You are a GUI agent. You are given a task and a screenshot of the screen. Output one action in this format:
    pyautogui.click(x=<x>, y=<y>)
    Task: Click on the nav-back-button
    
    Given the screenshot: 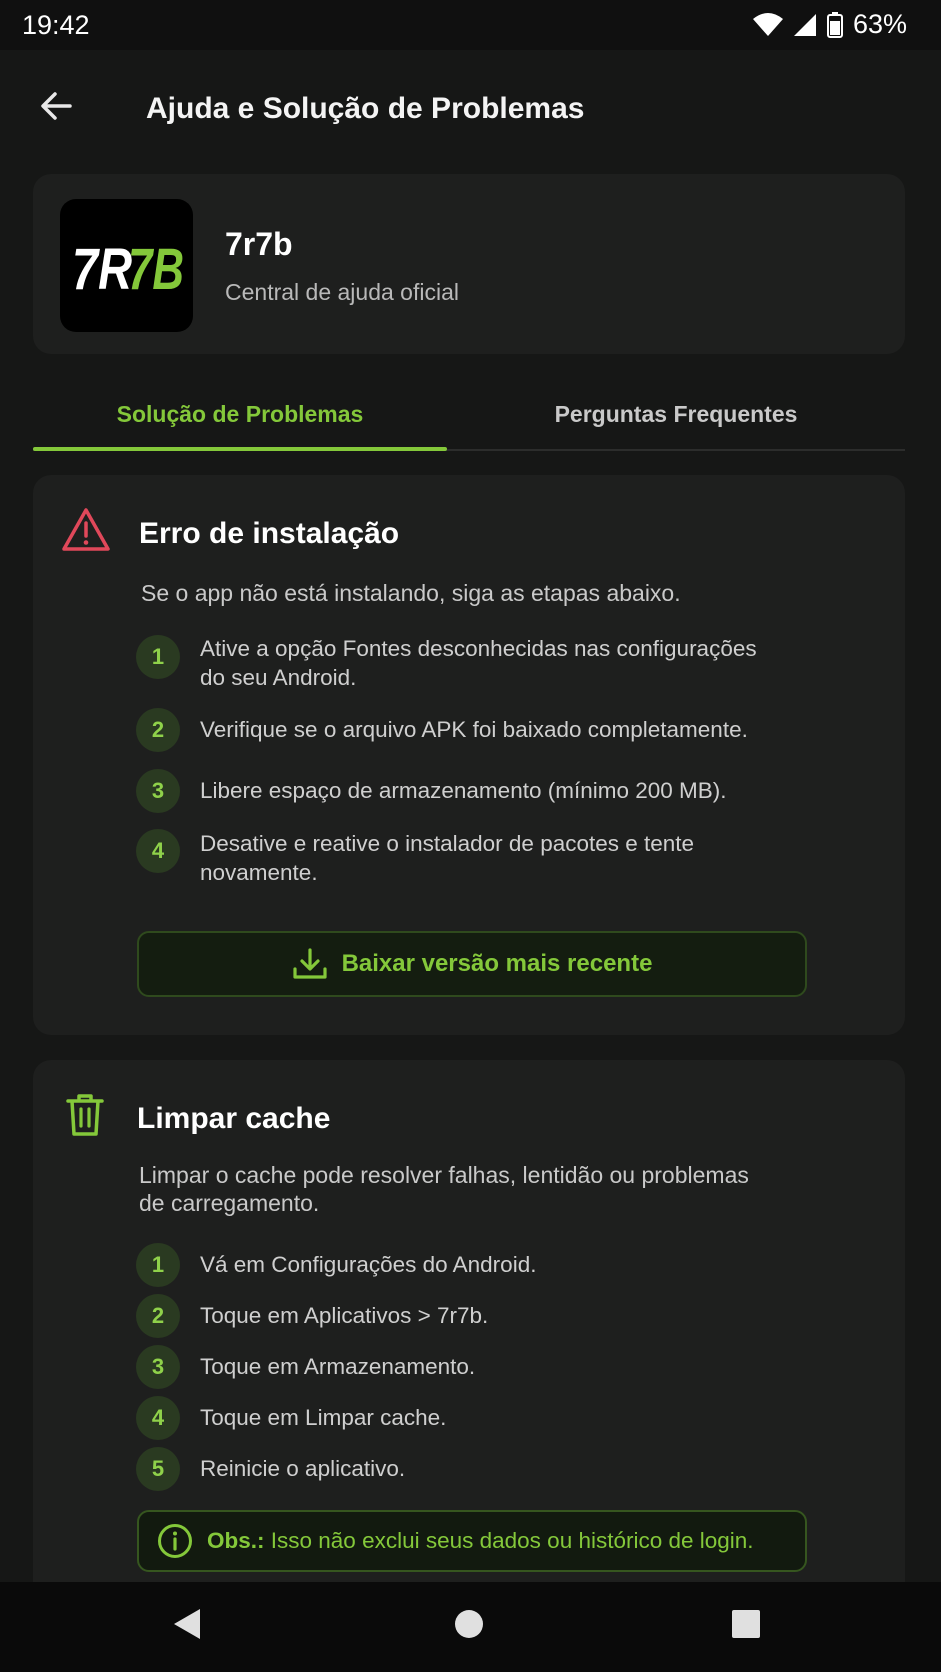 What is the action you would take?
    pyautogui.click(x=187, y=1626)
    